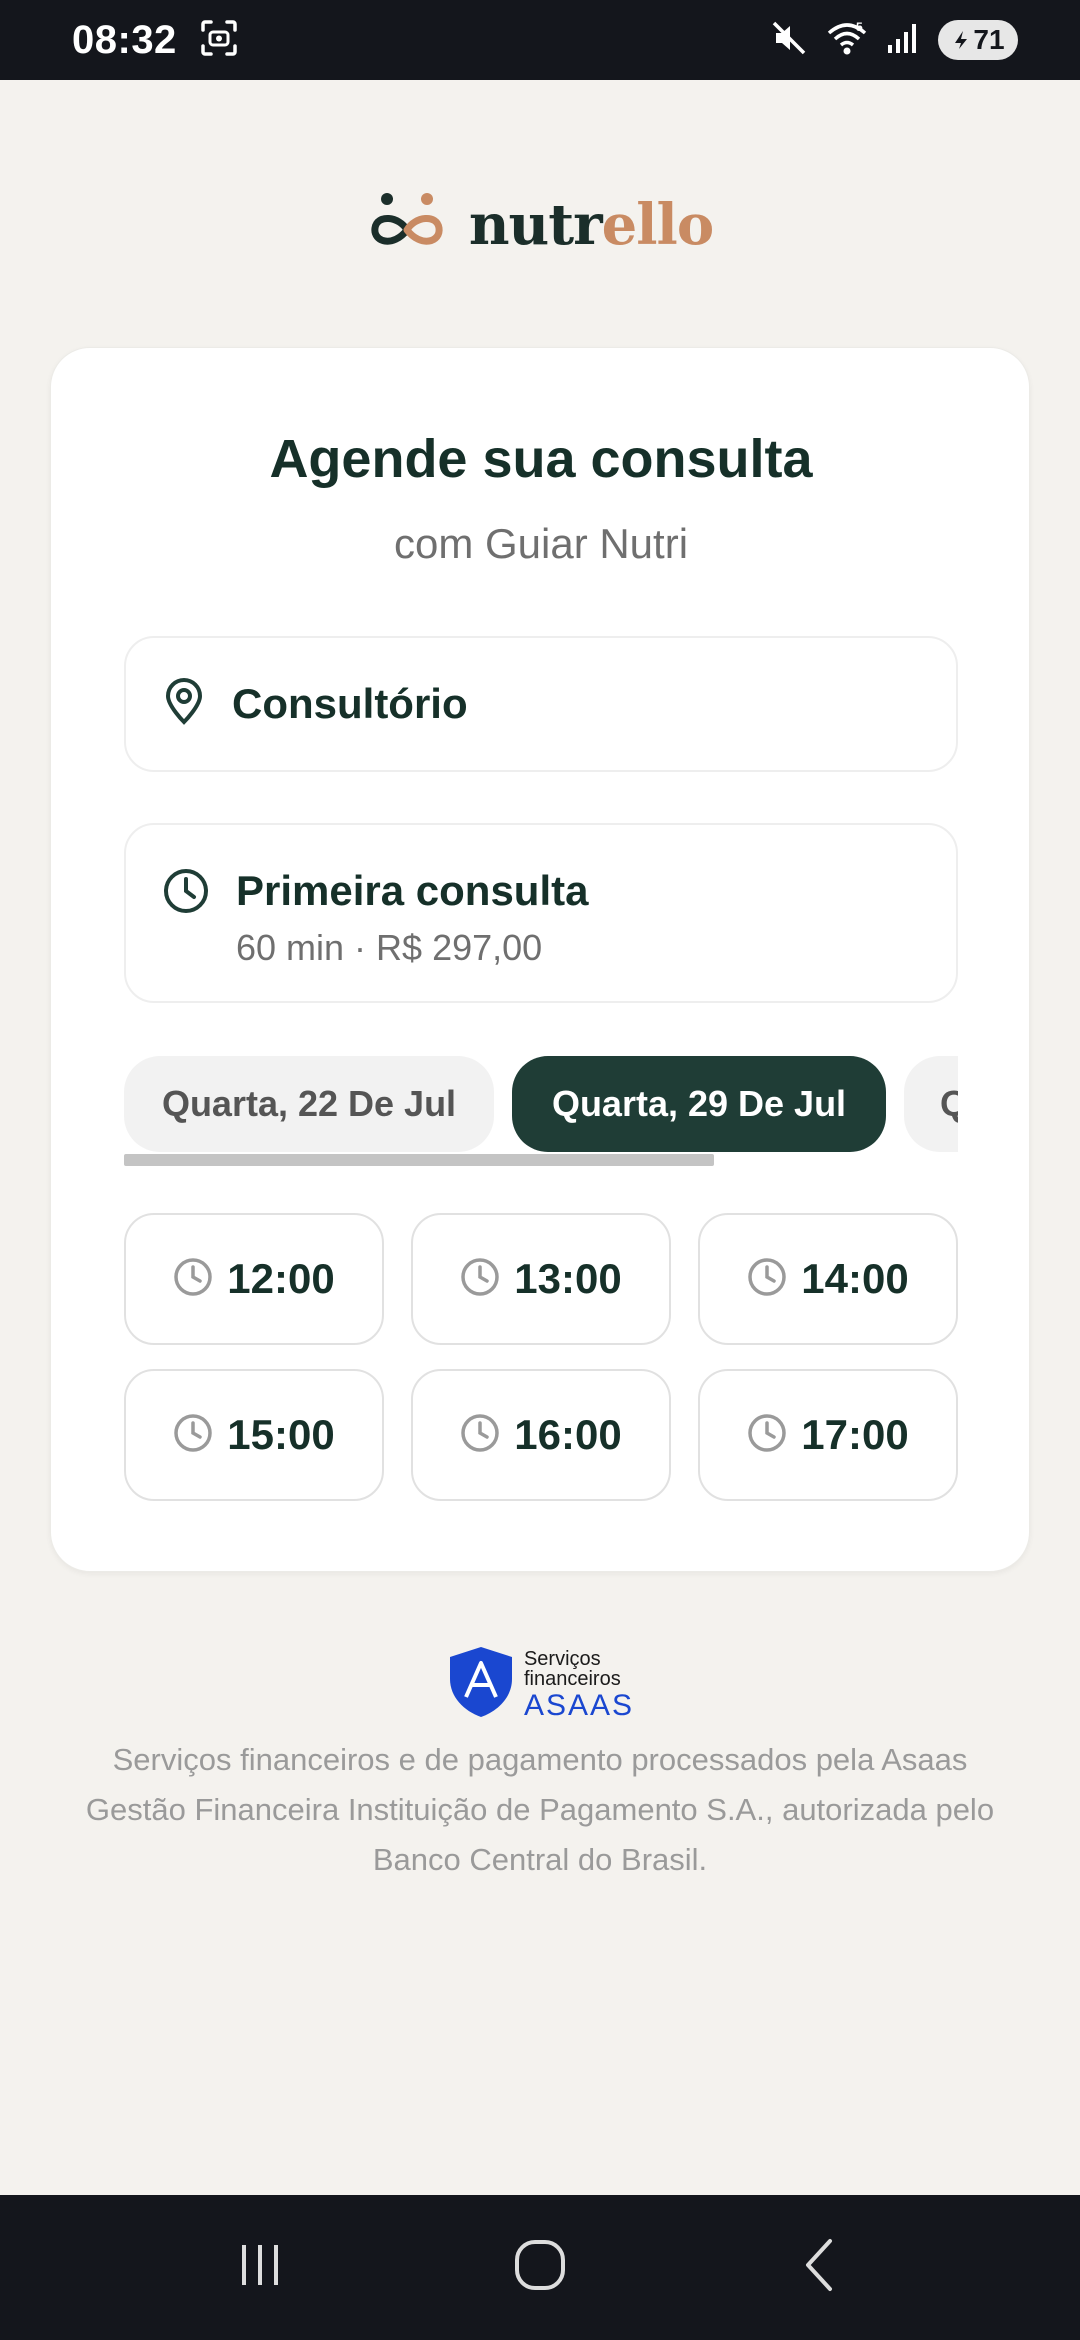 The height and width of the screenshot is (2340, 1080). I want to click on logo-mark-icon, so click(407, 224).